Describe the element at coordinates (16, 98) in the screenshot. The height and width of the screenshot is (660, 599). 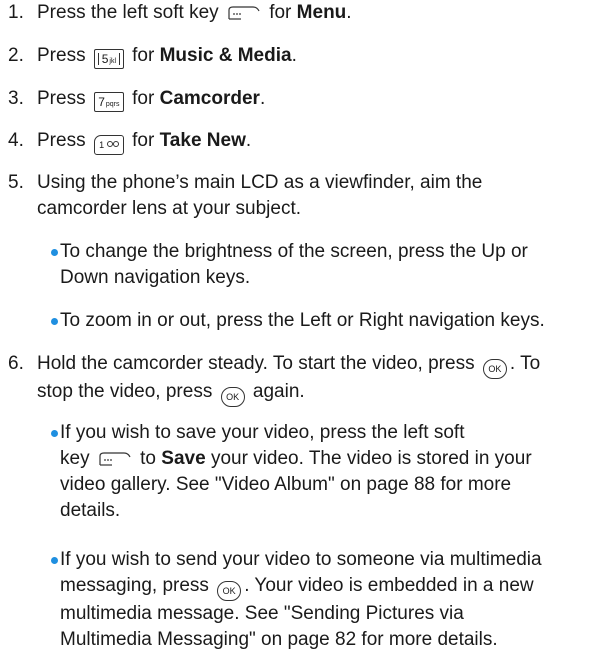
I see `step-number: 3.` at that location.